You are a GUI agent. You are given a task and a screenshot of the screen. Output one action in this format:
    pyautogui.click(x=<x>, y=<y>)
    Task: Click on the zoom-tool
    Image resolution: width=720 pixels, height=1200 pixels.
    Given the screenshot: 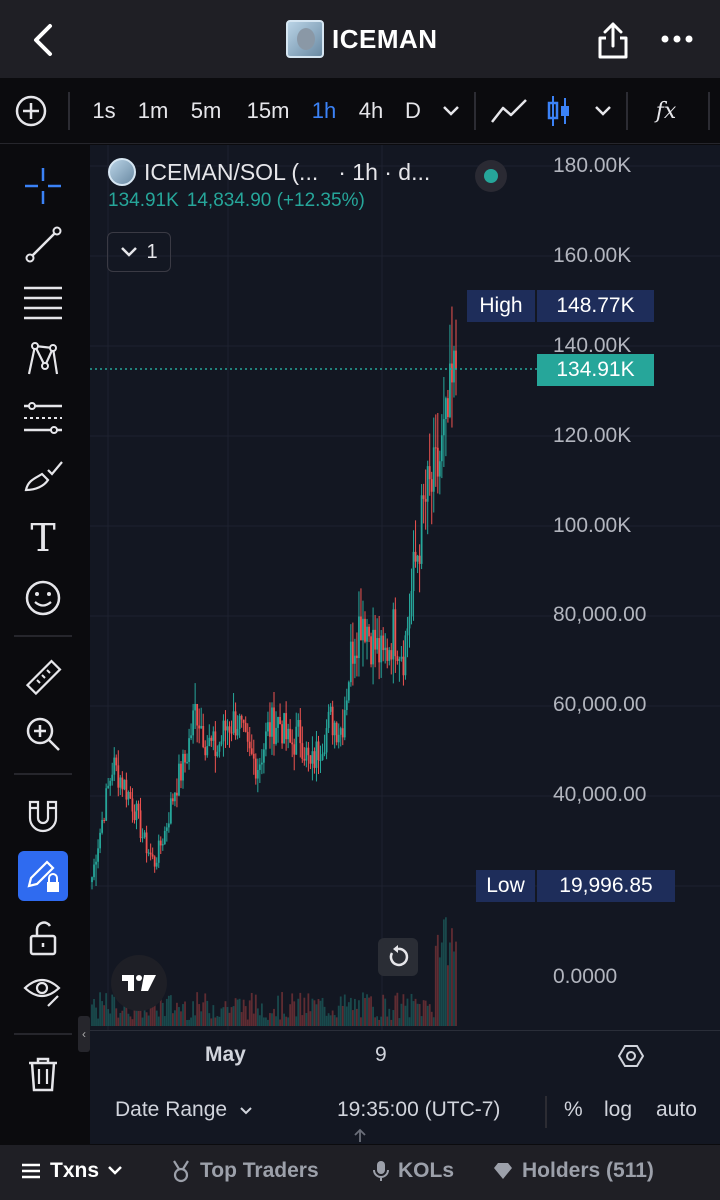 What is the action you would take?
    pyautogui.click(x=43, y=734)
    